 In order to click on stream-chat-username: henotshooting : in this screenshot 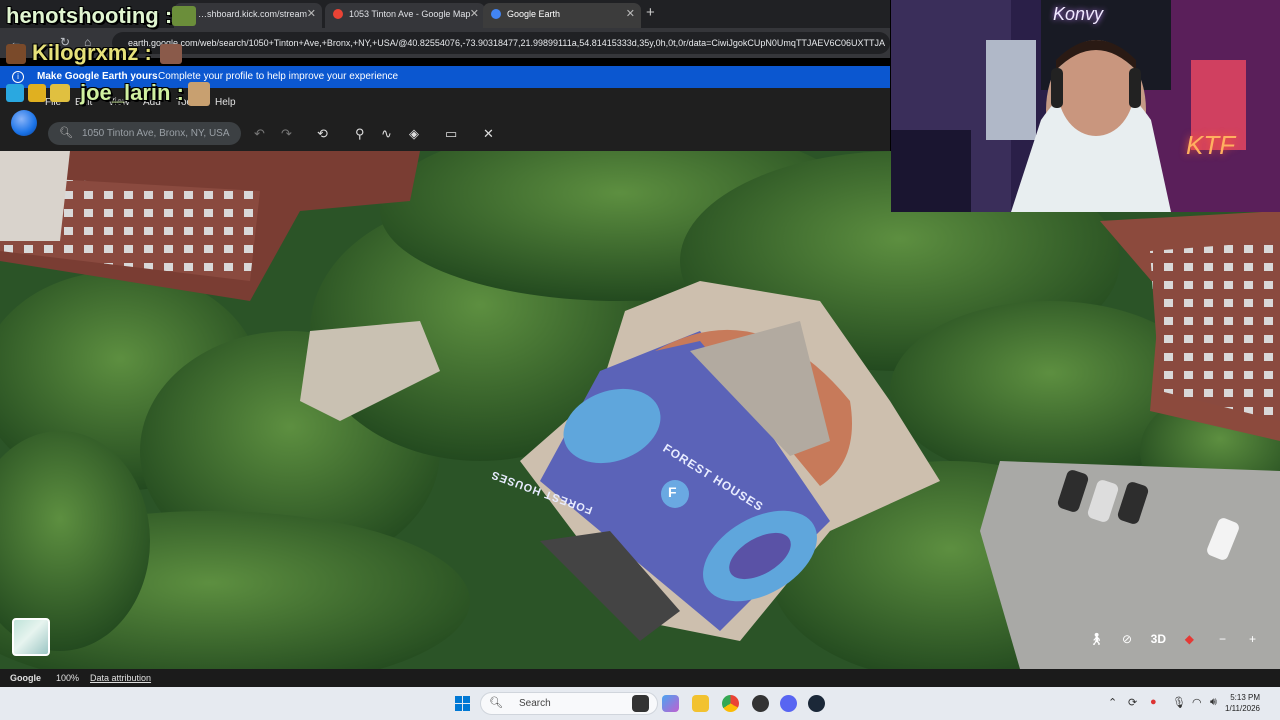, I will do `click(89, 15)`.